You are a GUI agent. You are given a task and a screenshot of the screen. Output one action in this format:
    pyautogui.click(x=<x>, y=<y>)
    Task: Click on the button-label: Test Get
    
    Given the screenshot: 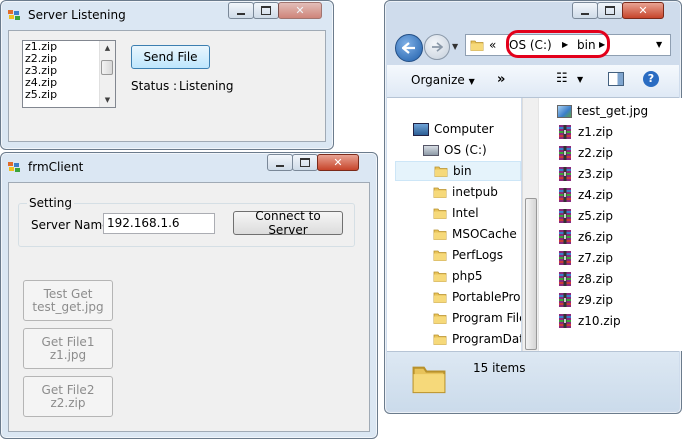 What is the action you would take?
    pyautogui.click(x=68, y=293)
    